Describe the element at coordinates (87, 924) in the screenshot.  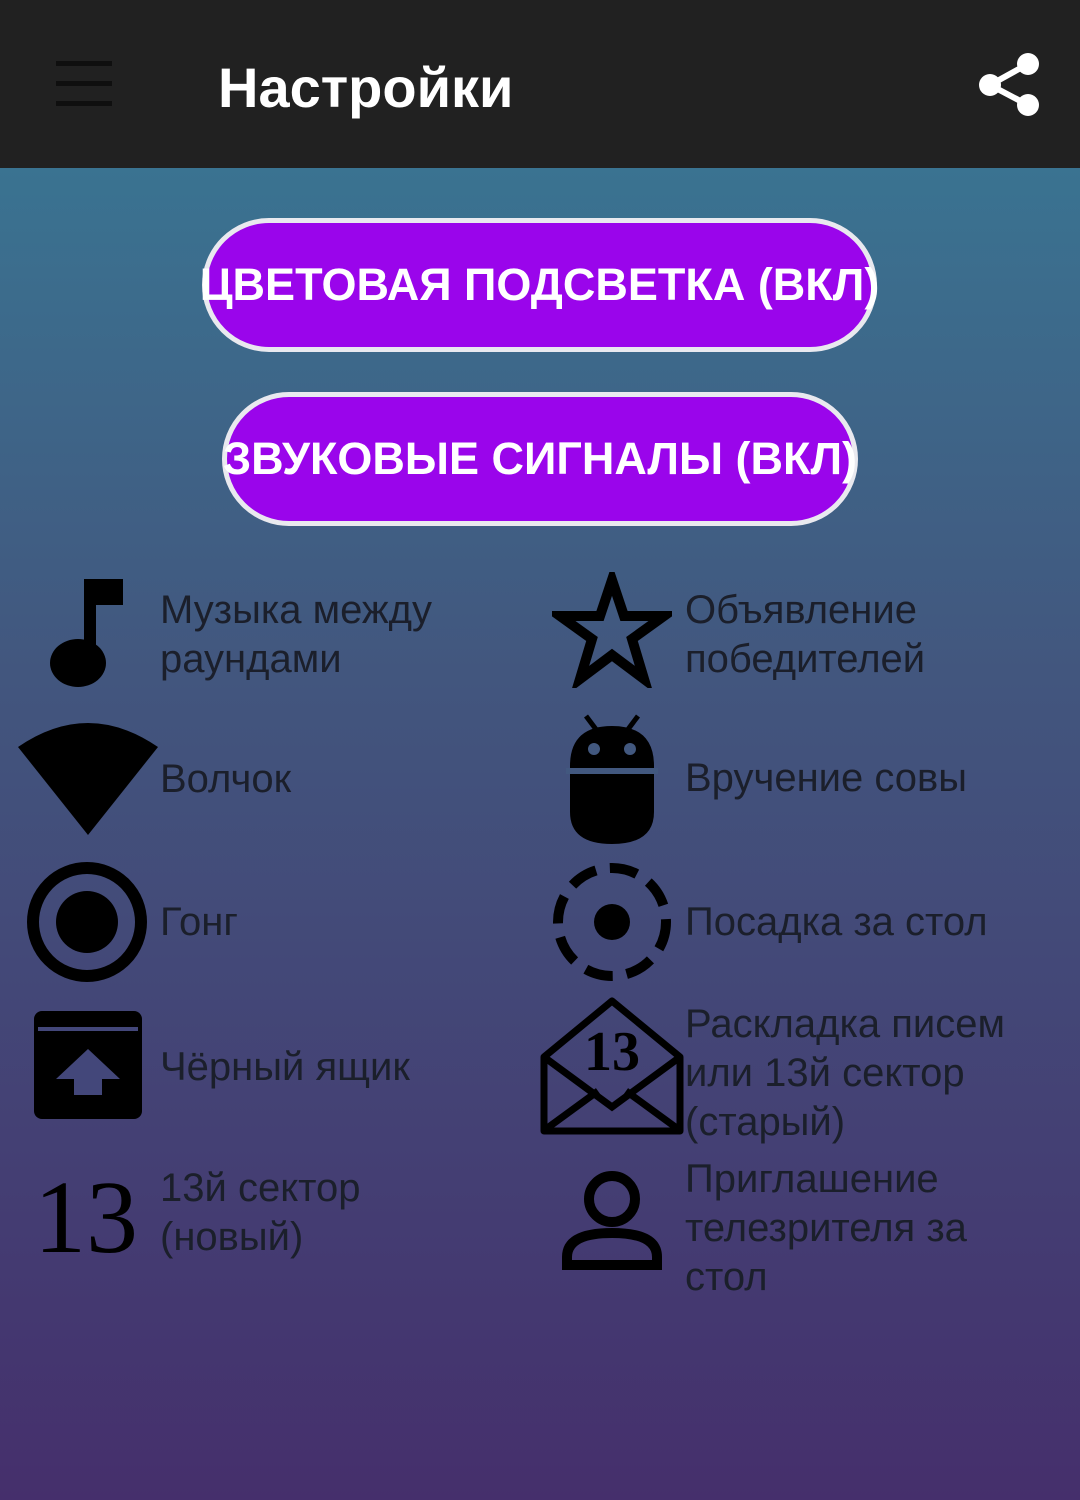
I see `radio-button-icon` at that location.